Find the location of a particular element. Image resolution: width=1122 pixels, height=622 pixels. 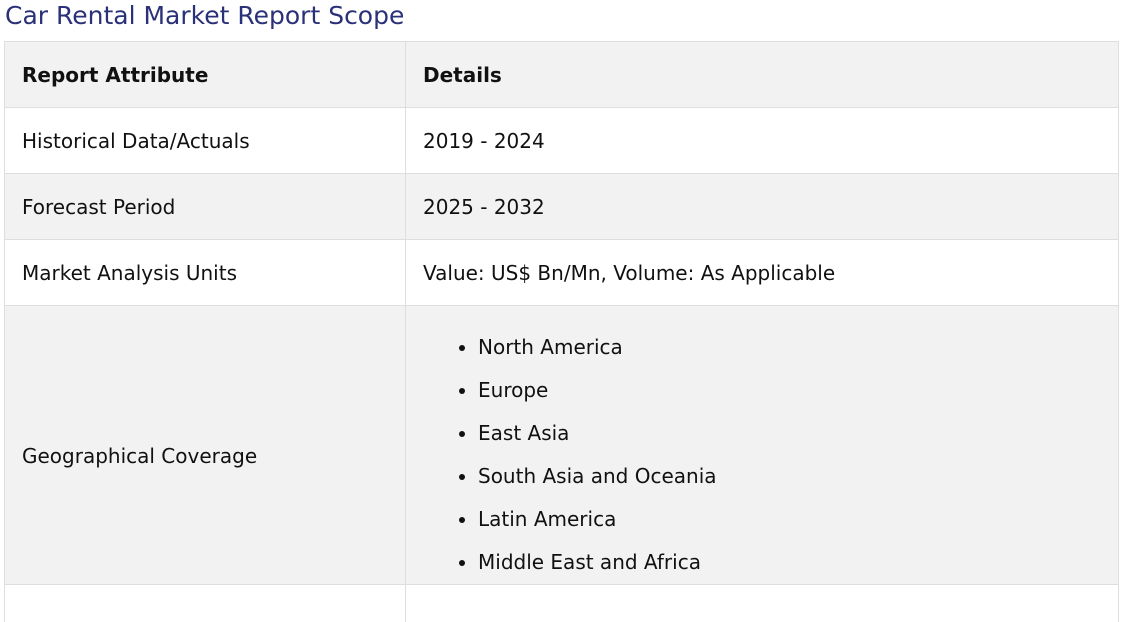

details-cell: 2025 - 2032 is located at coordinates (762, 206).